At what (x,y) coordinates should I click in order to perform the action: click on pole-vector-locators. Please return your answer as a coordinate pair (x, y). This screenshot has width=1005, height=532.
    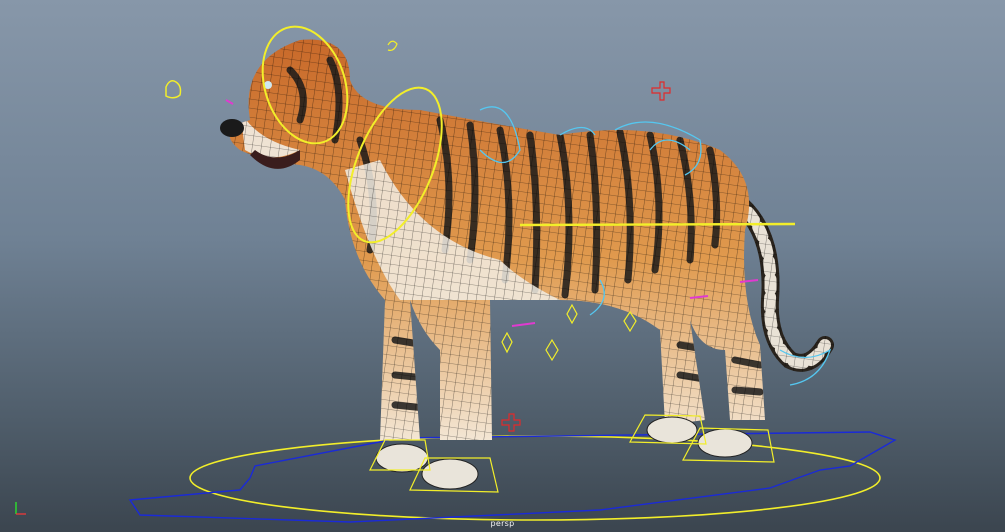
    Looking at the image, I should click on (569, 332).